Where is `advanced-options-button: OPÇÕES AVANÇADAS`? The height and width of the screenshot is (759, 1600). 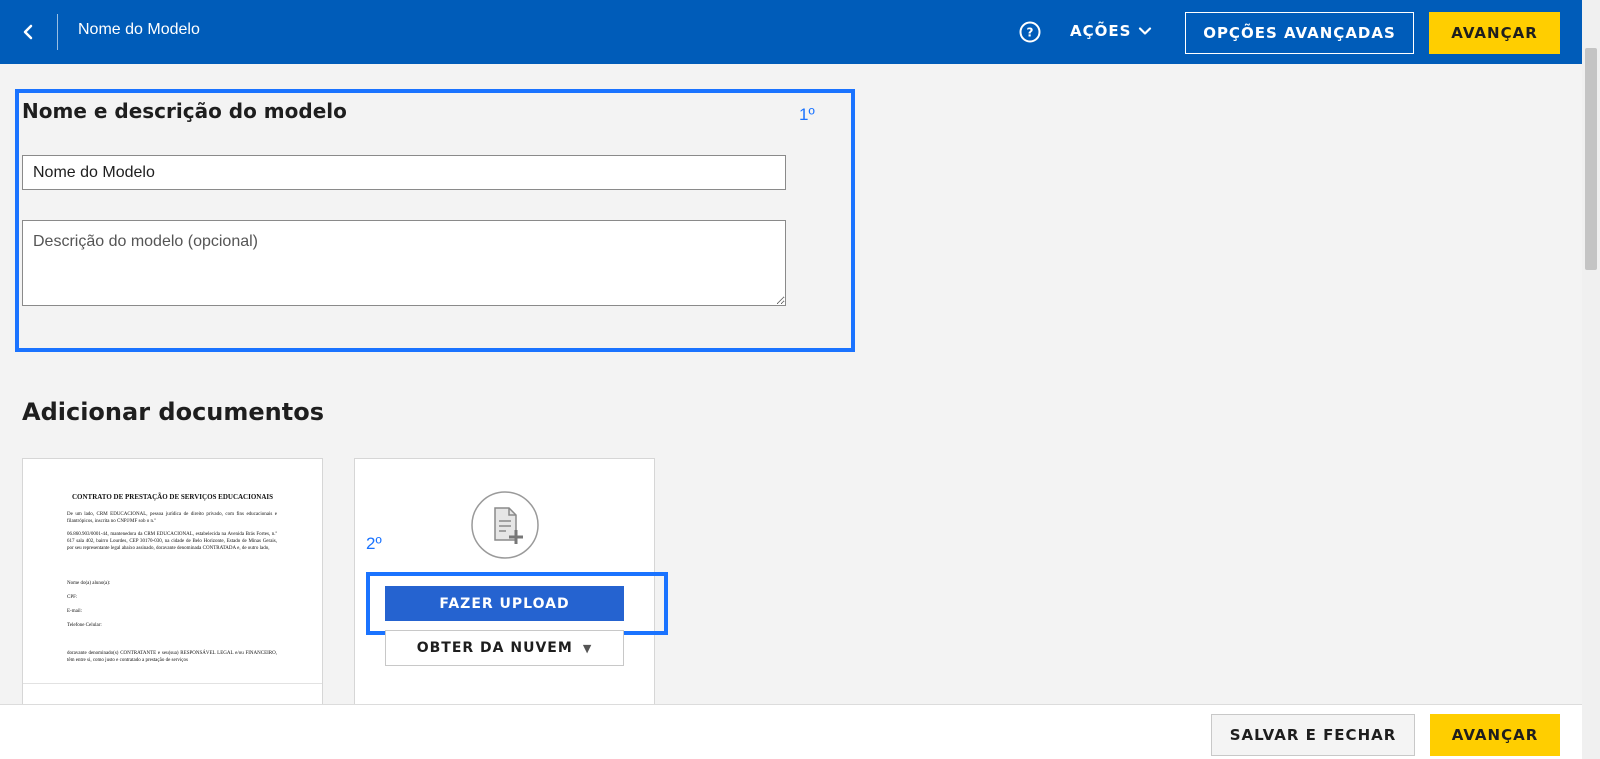
advanced-options-button: OPÇÕES AVANÇADAS is located at coordinates (1299, 33).